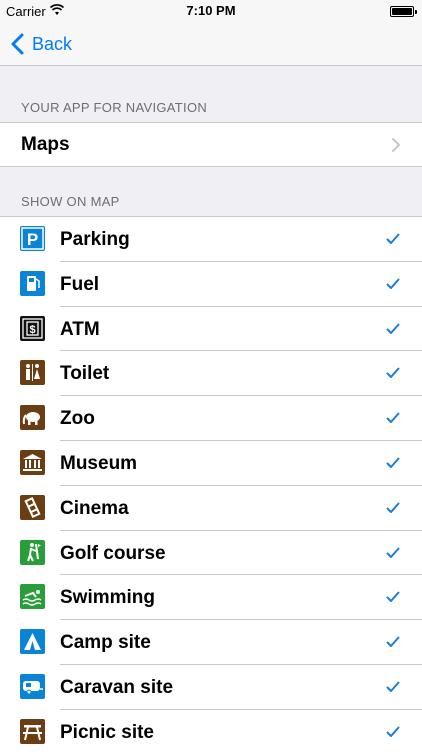  Describe the element at coordinates (52, 43) in the screenshot. I see `back-label: Back` at that location.